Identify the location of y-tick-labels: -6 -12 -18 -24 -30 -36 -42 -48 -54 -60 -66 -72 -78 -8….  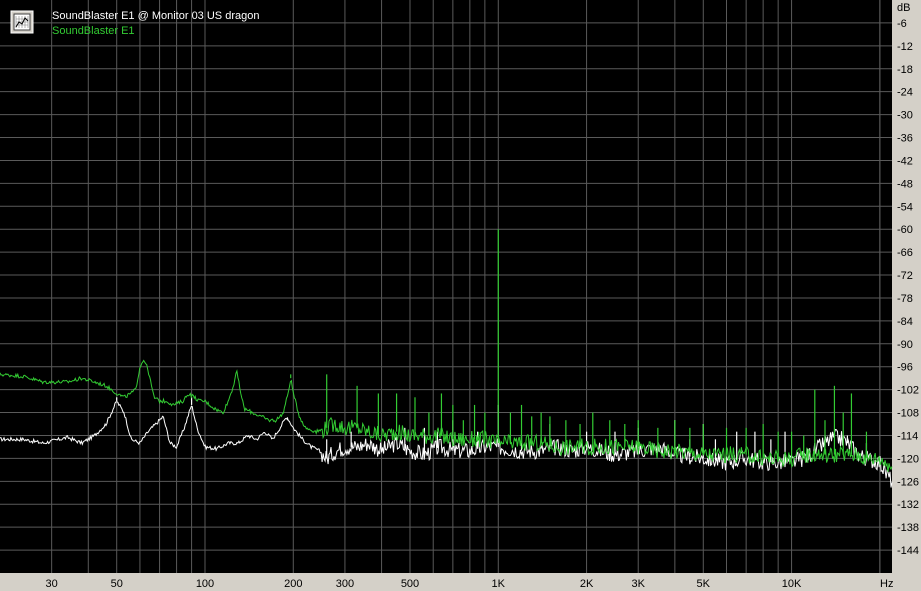
(908, 287).